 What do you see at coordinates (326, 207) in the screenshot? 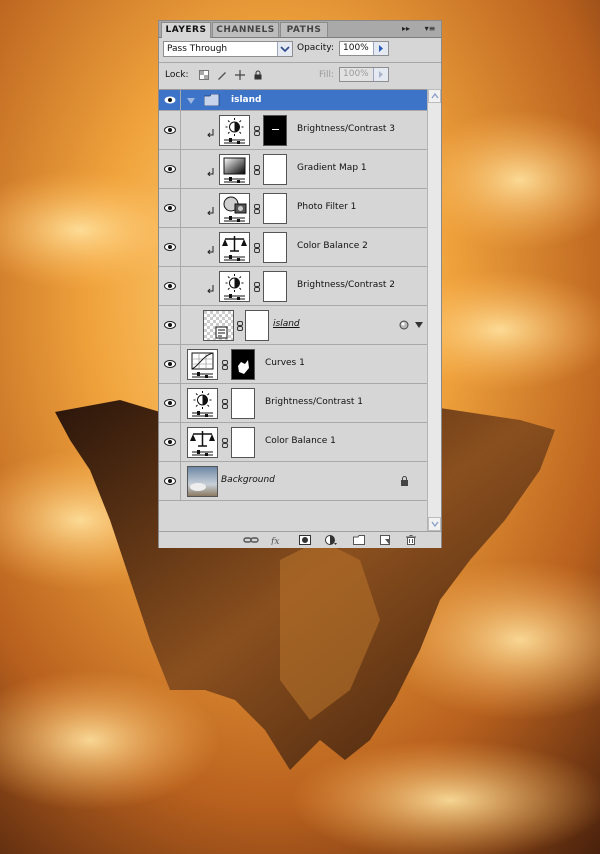
I see `layer-name: Photo Filter 1` at bounding box center [326, 207].